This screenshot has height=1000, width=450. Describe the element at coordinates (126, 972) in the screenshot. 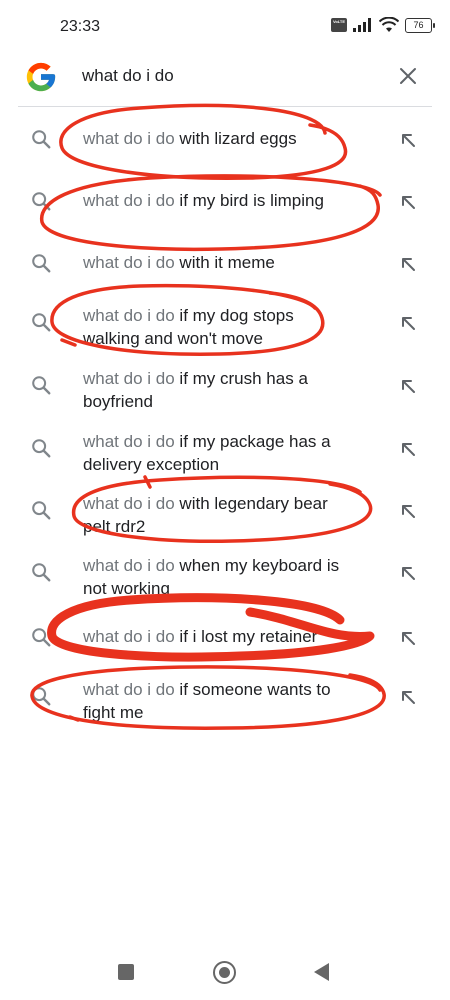

I see `recents-button` at that location.